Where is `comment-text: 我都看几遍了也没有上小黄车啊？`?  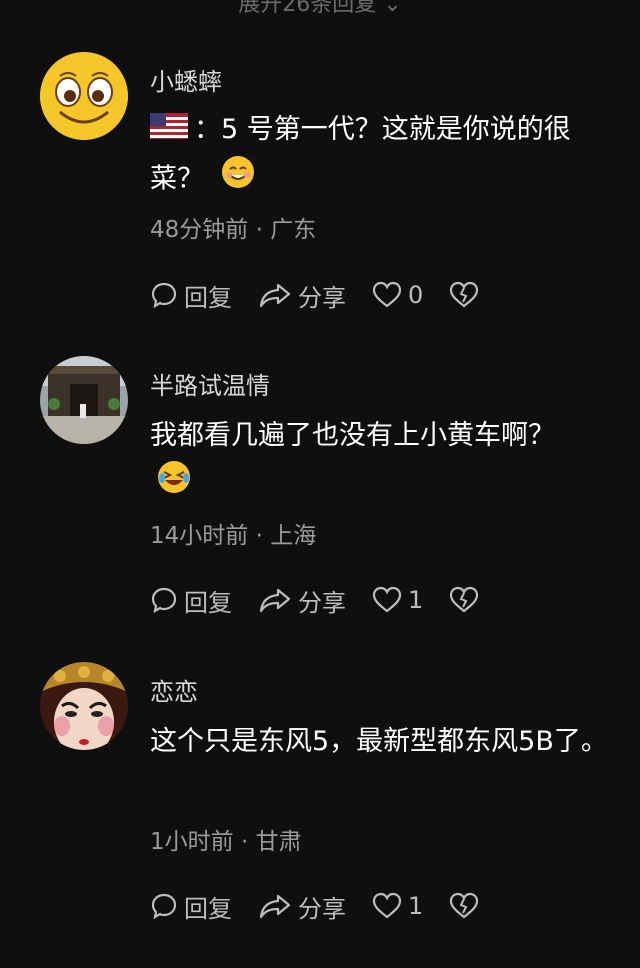 comment-text: 我都看几遍了也没有上小黄车啊？ is located at coordinates (380, 461).